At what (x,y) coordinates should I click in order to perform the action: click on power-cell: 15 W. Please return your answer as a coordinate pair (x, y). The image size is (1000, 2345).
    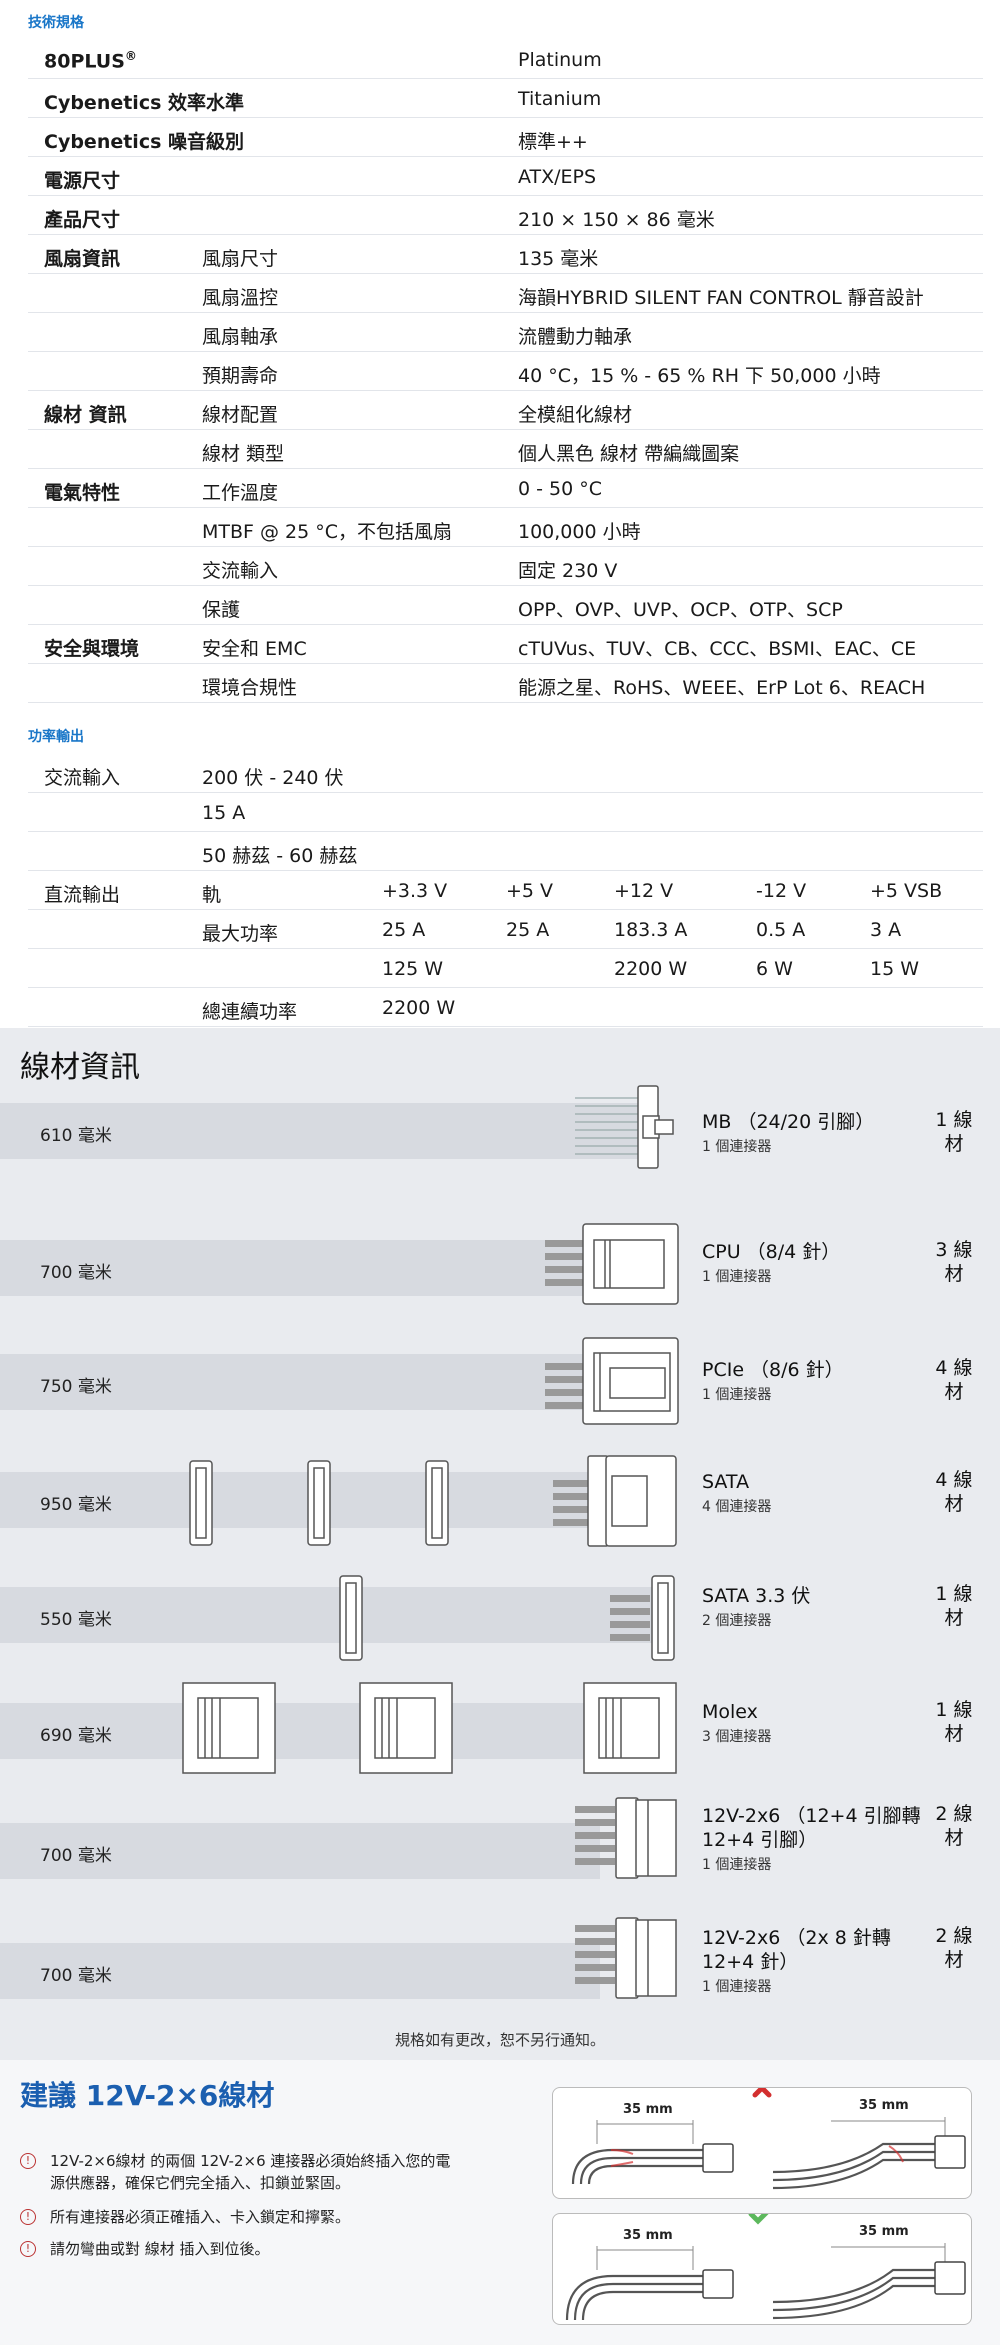
    Looking at the image, I should click on (895, 969).